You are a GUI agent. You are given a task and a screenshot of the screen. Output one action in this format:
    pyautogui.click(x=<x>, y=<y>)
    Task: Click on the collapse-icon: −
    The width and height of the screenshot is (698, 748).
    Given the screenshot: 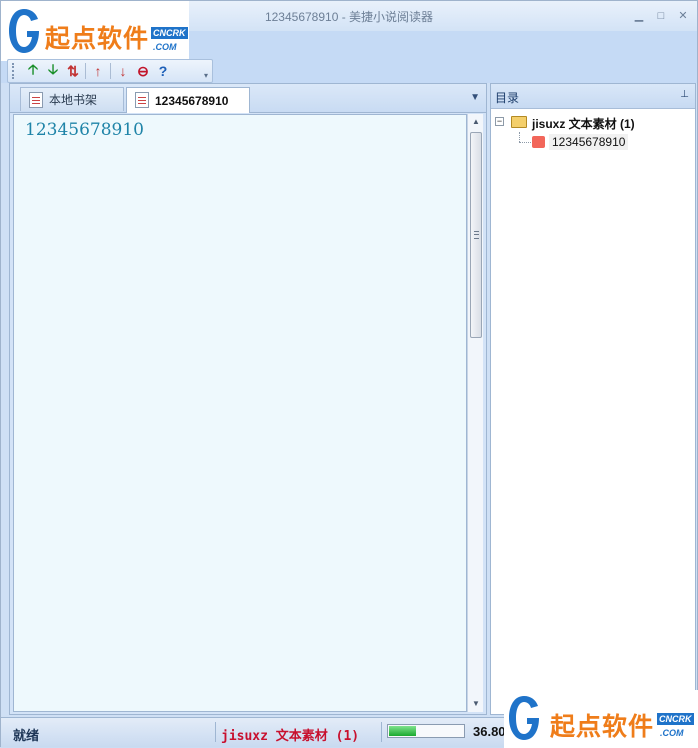 What is the action you would take?
    pyautogui.click(x=499, y=121)
    